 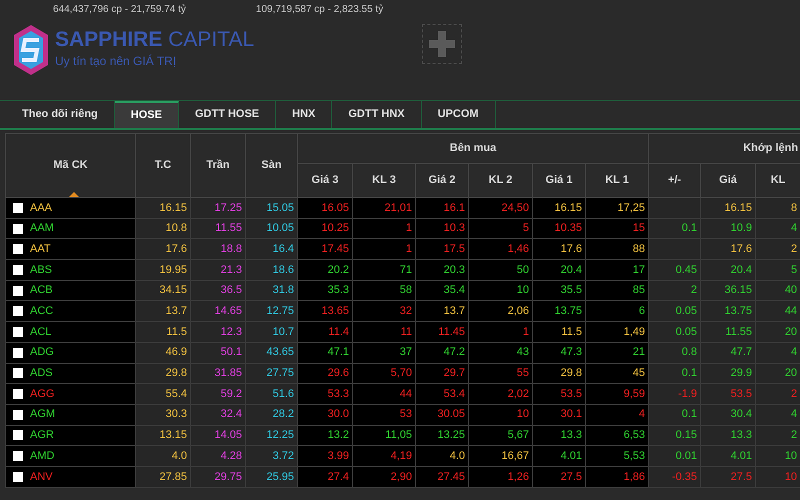 I want to click on stock-symbol: AGR, so click(x=42, y=435).